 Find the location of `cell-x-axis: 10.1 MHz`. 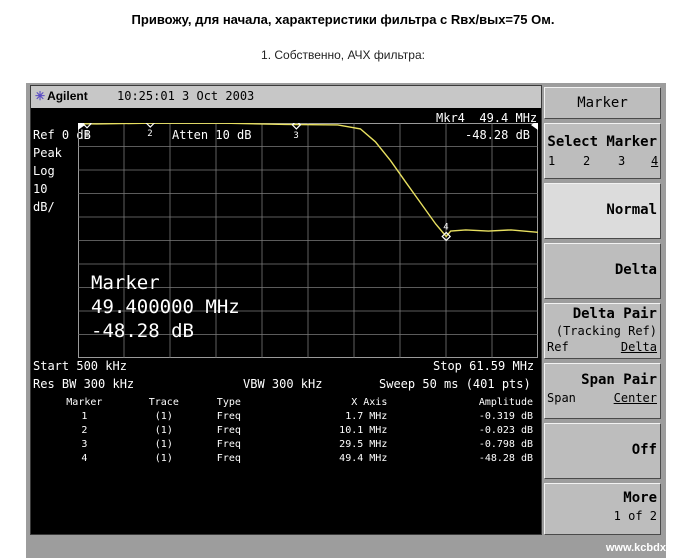

cell-x-axis: 10.1 MHz is located at coordinates (363, 430).